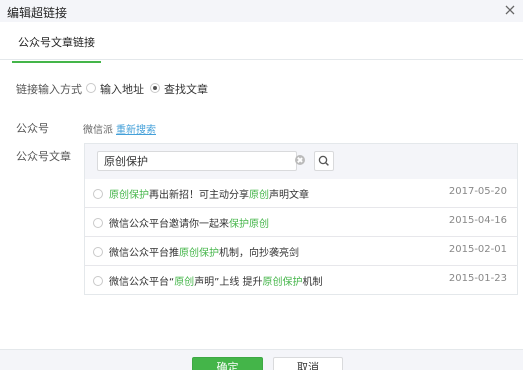 This screenshot has height=370, width=523. I want to click on radio-find-article-label: 查找文章, so click(186, 89).